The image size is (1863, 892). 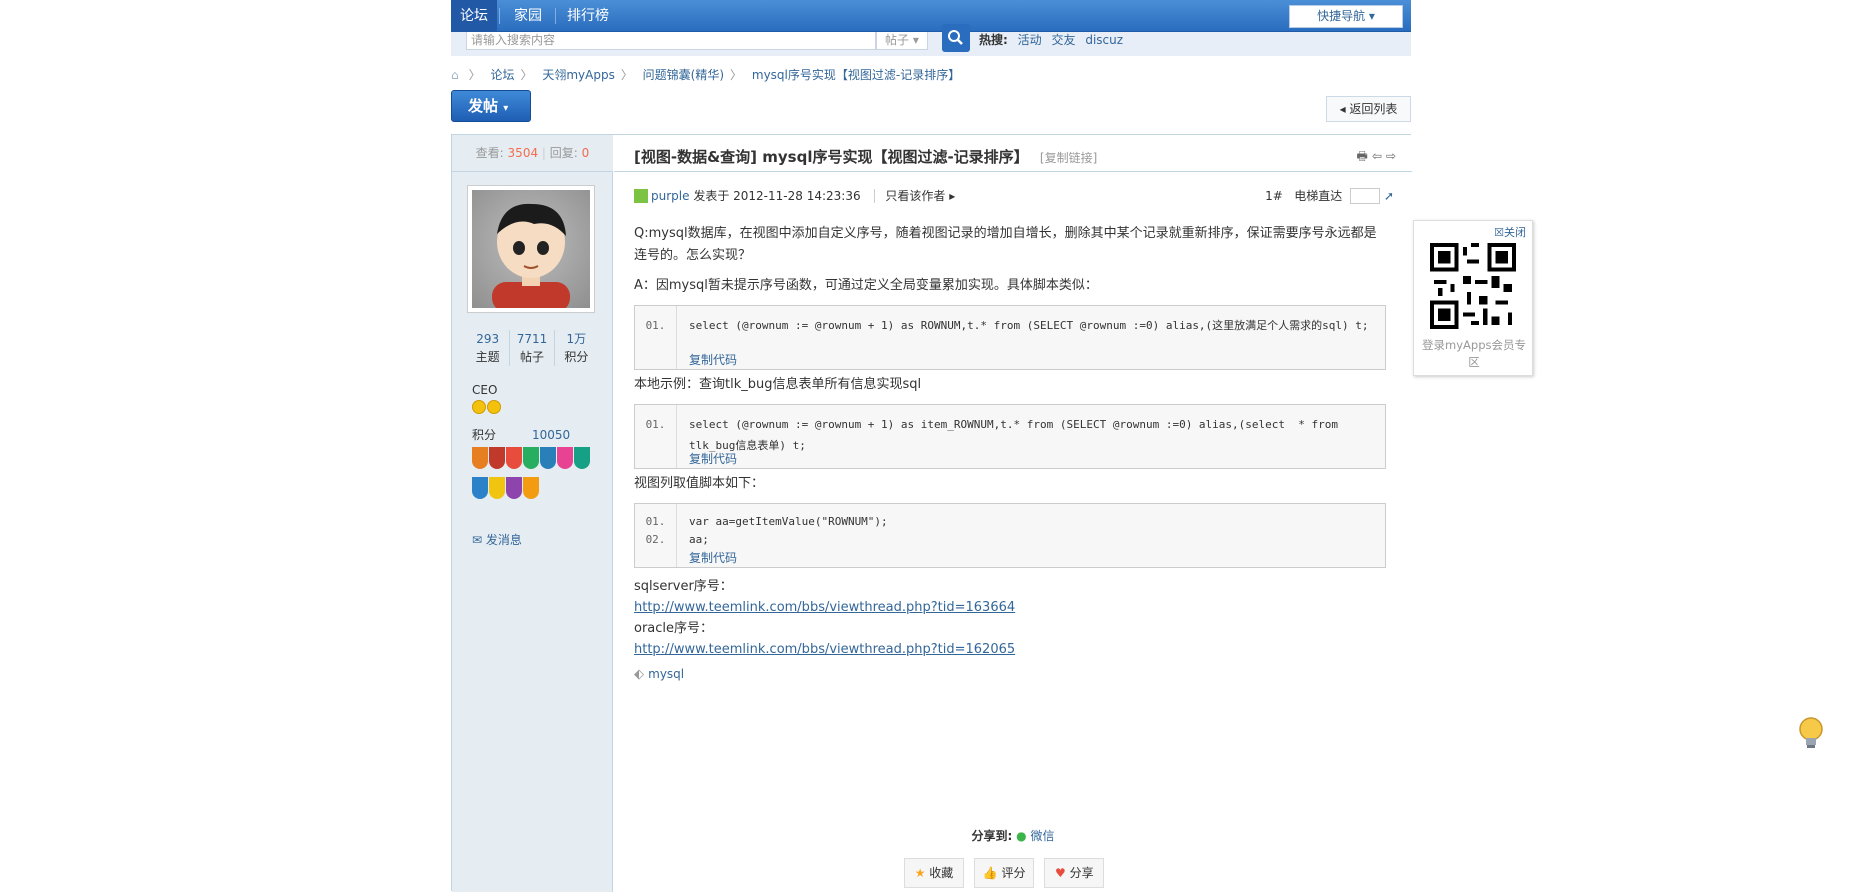 What do you see at coordinates (865, 156) in the screenshot?
I see `thread-title: [视图-数据&查询] mysql序号实现【视图过滤-记录排序】 [复制链接]` at bounding box center [865, 156].